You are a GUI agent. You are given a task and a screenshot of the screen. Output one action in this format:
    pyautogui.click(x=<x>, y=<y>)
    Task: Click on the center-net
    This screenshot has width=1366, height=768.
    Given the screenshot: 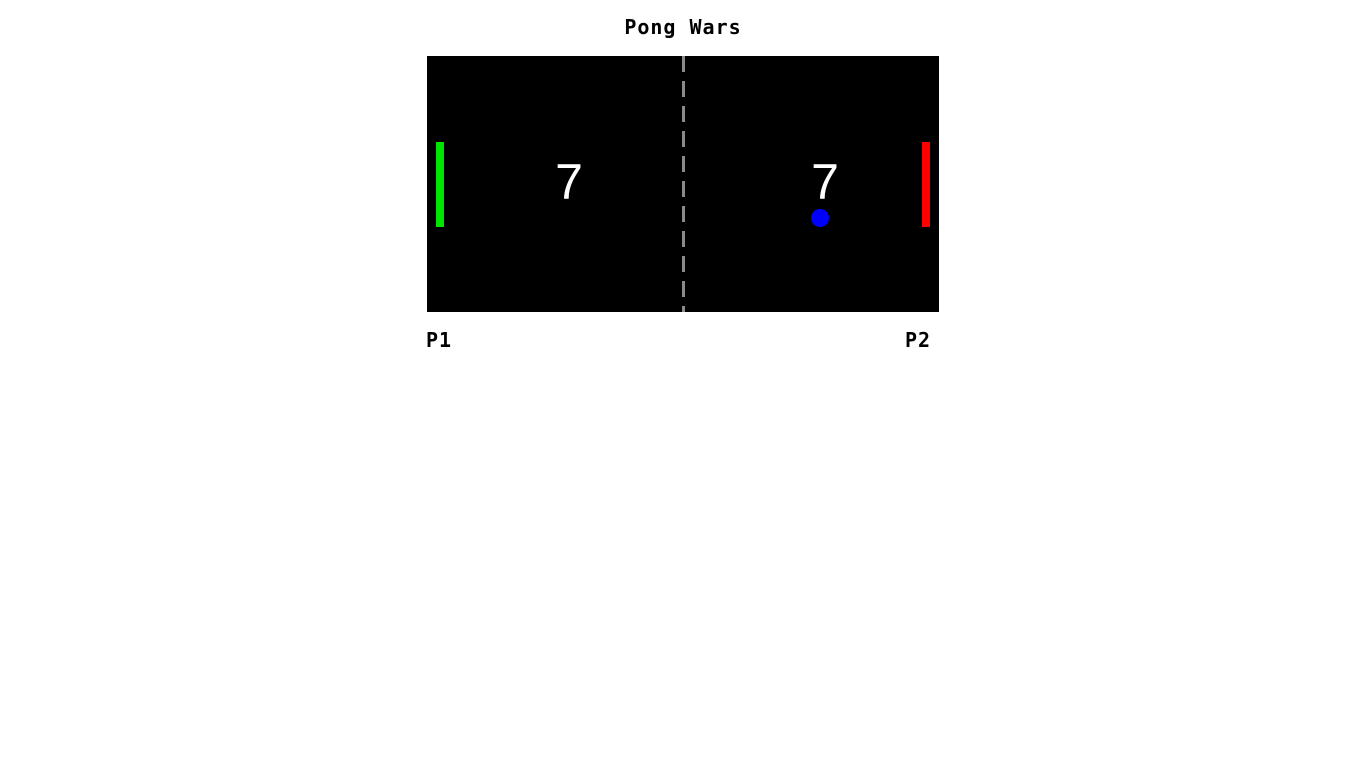 What is the action you would take?
    pyautogui.click(x=683, y=184)
    